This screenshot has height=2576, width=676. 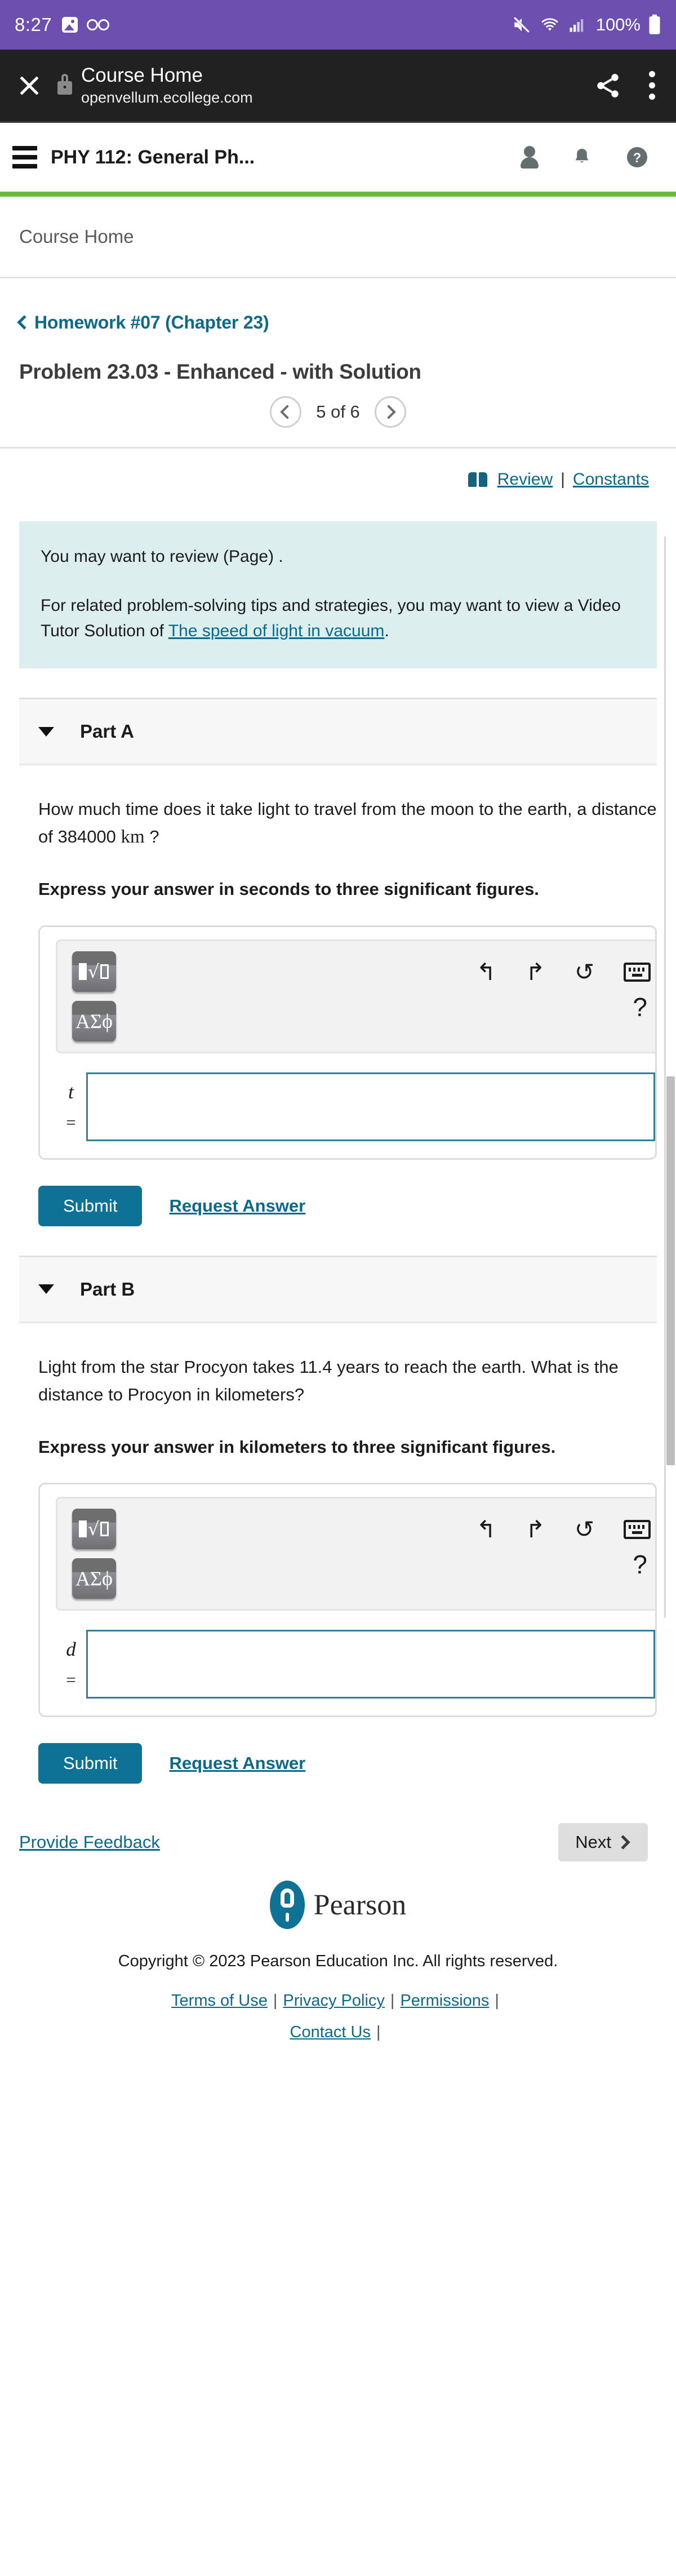 I want to click on overflow-menu-icon, so click(x=652, y=86).